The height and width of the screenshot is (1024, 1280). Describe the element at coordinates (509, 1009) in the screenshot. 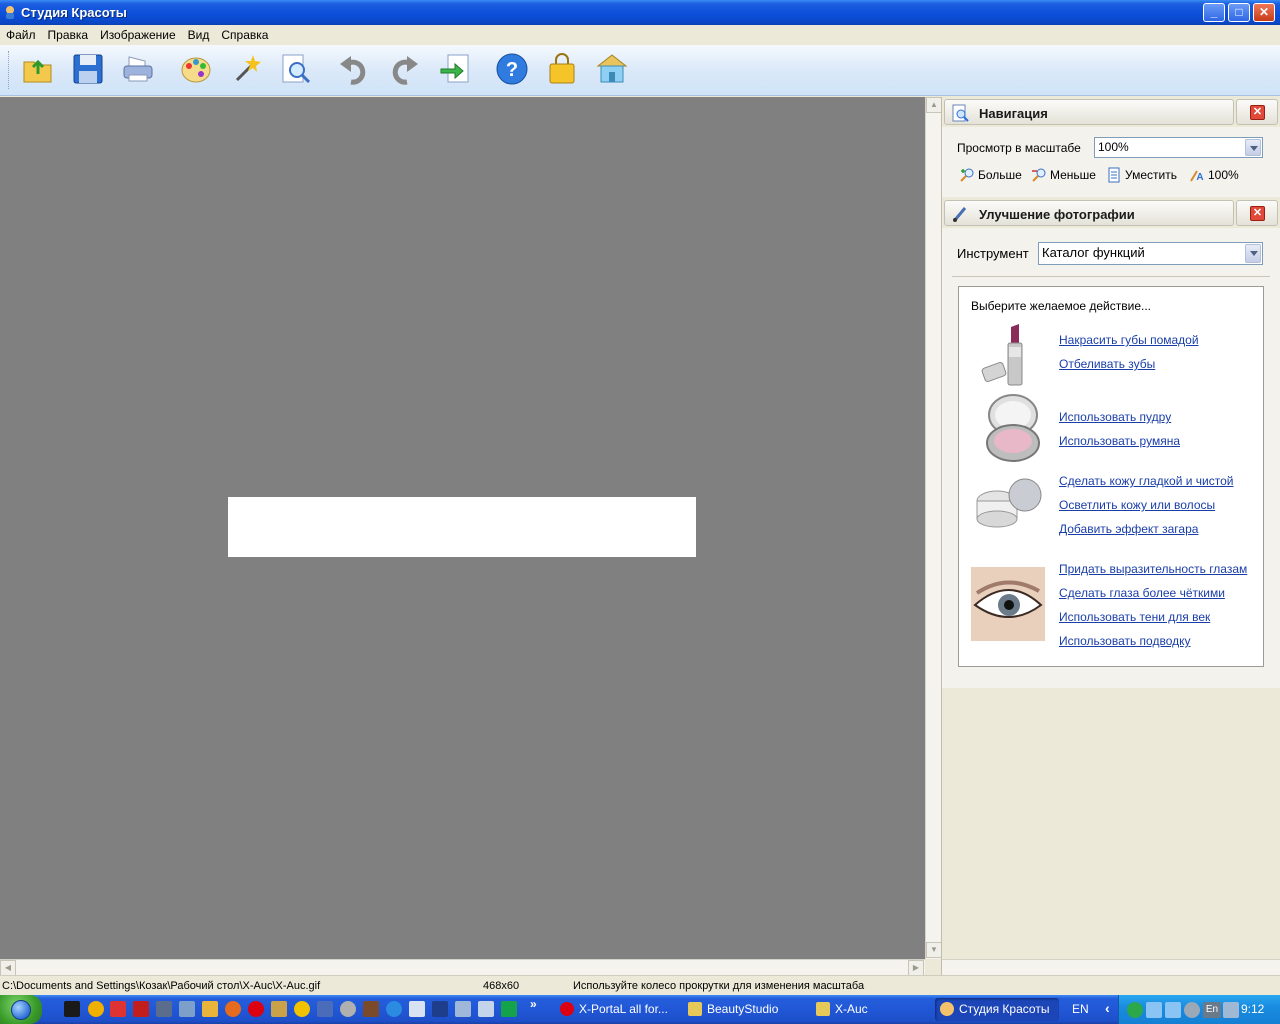

I see `h-icon` at that location.